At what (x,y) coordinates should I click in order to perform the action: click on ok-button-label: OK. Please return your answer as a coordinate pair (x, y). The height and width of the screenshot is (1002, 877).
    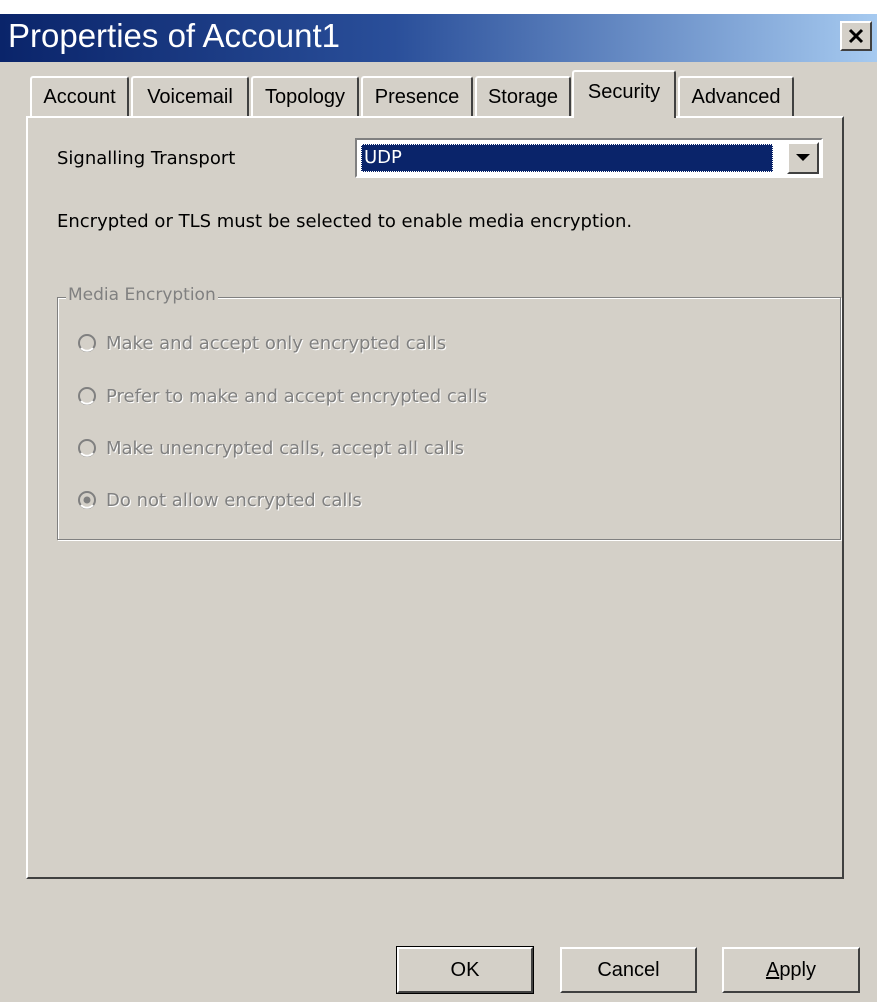
    Looking at the image, I should click on (465, 969).